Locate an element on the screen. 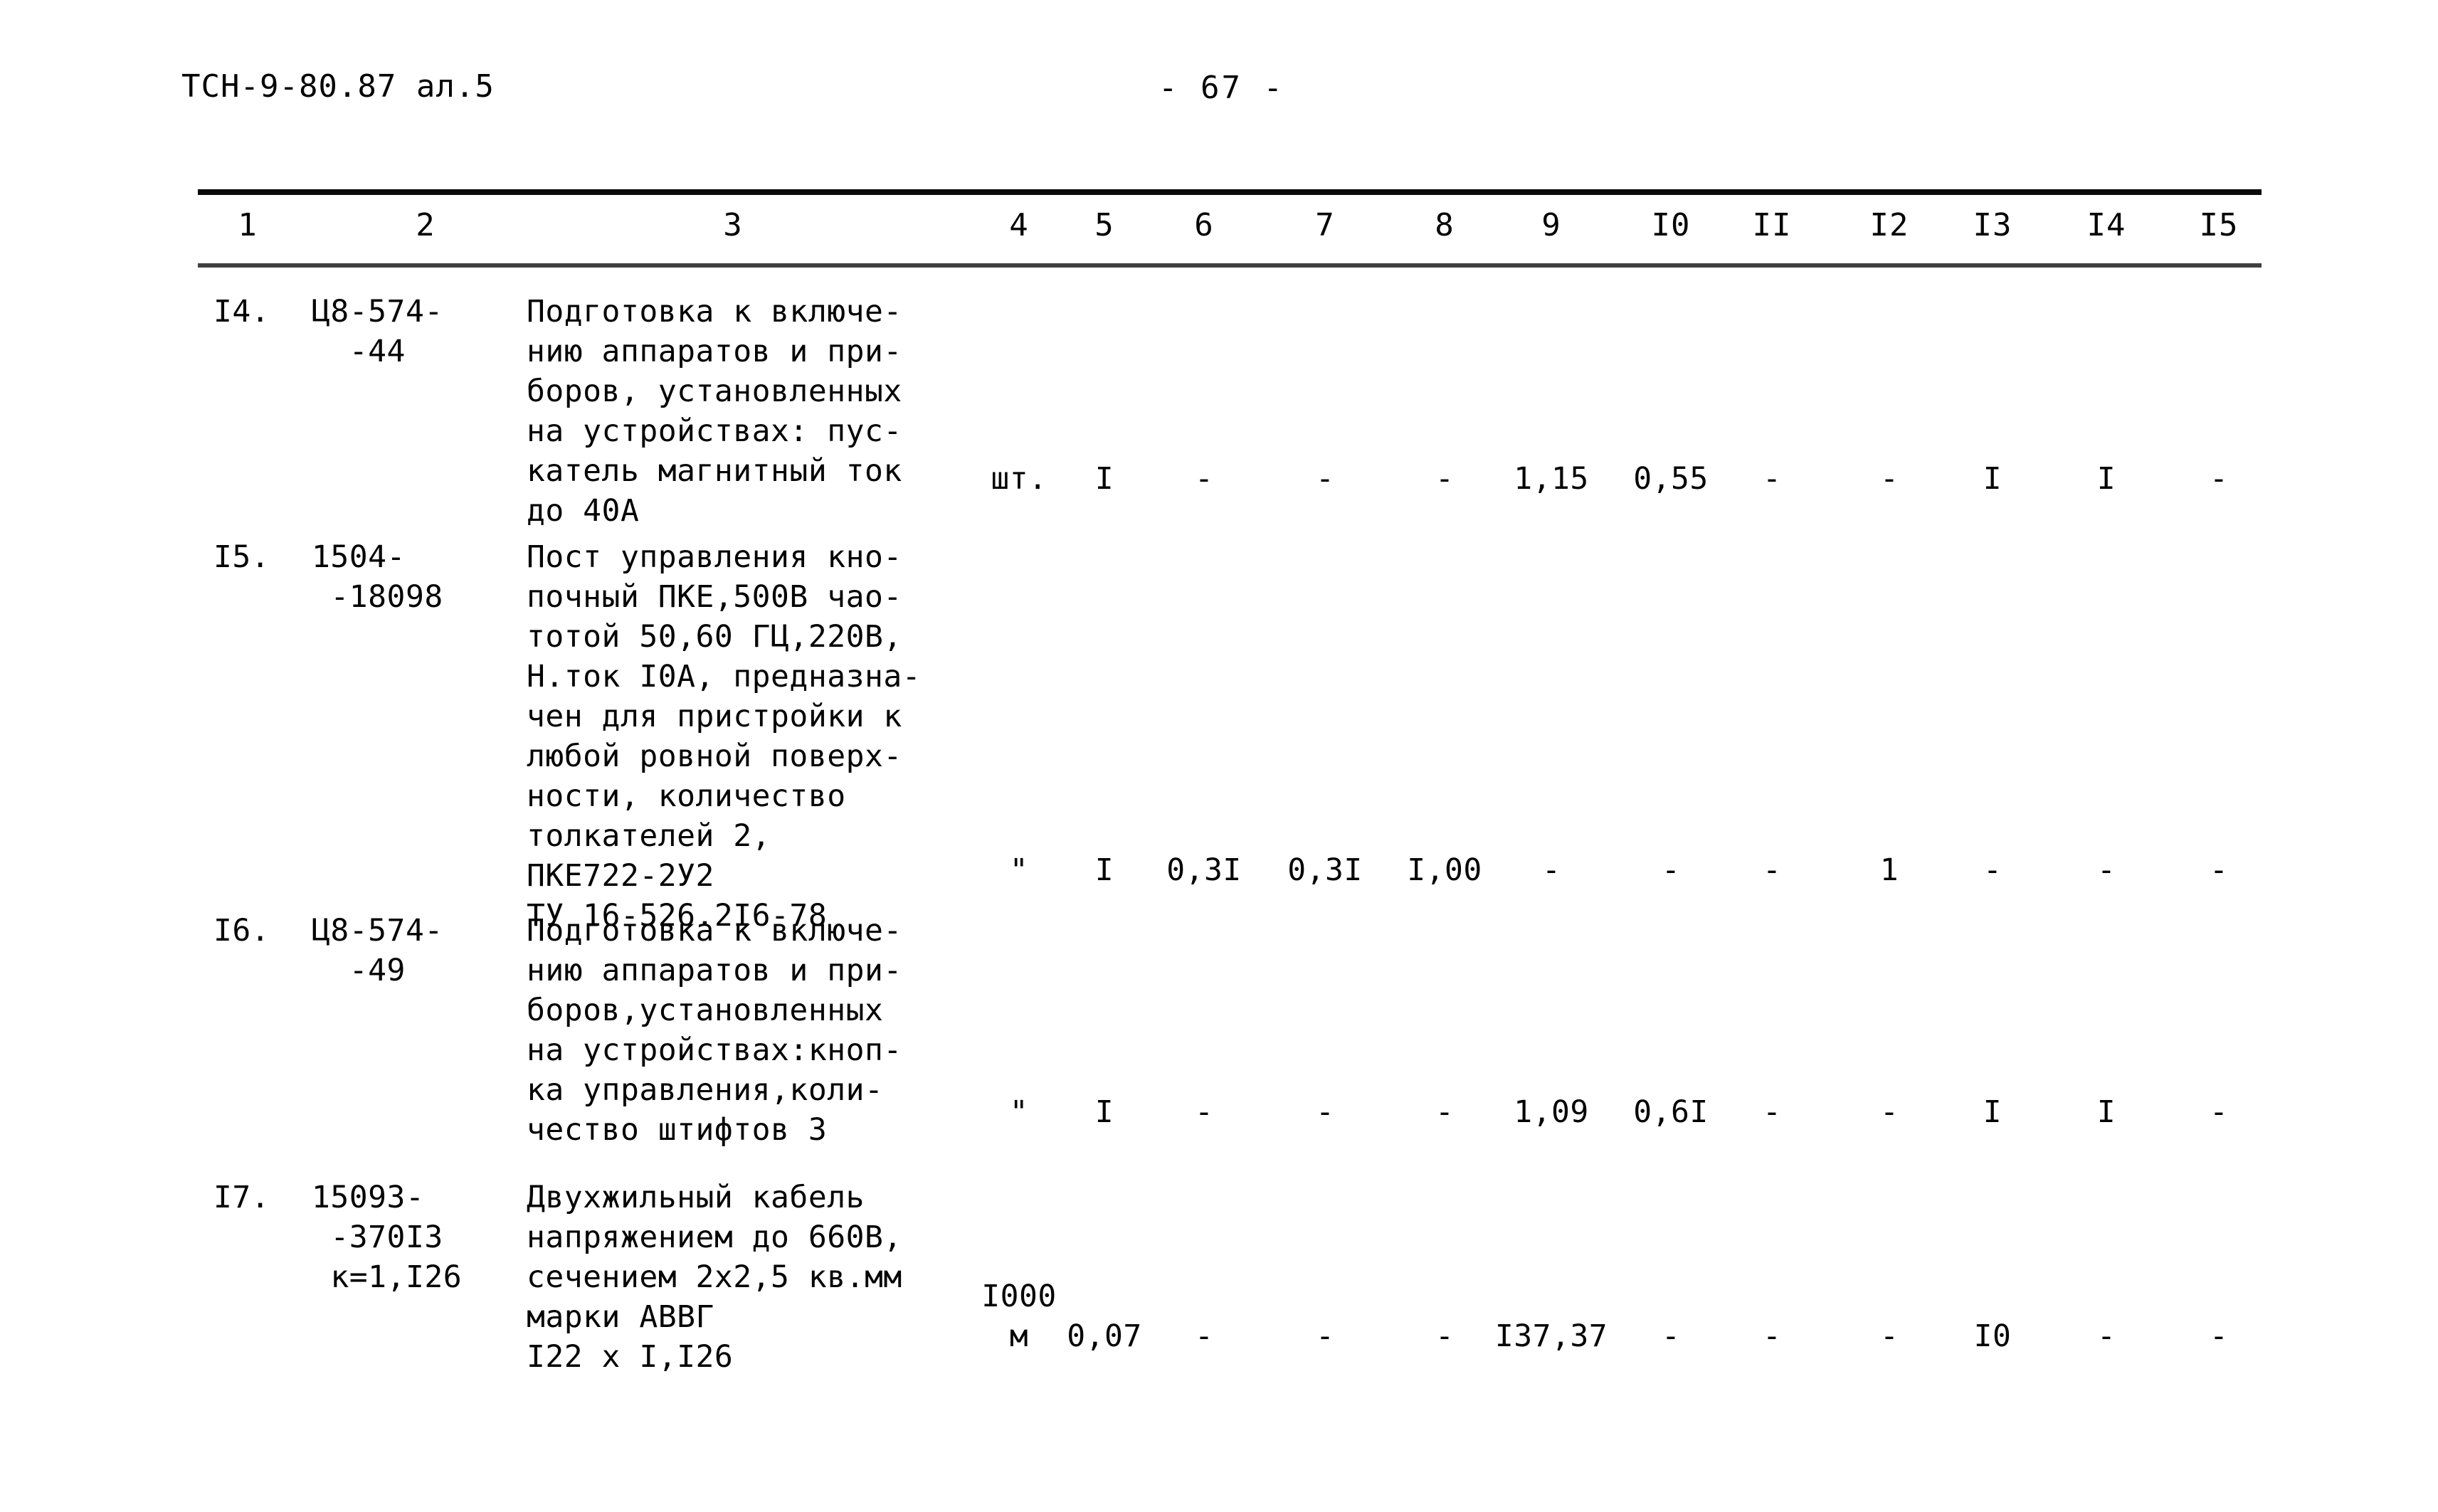 Image resolution: width=2438 pixels, height=1512 pixels. column-header-1: 1 is located at coordinates (248, 225).